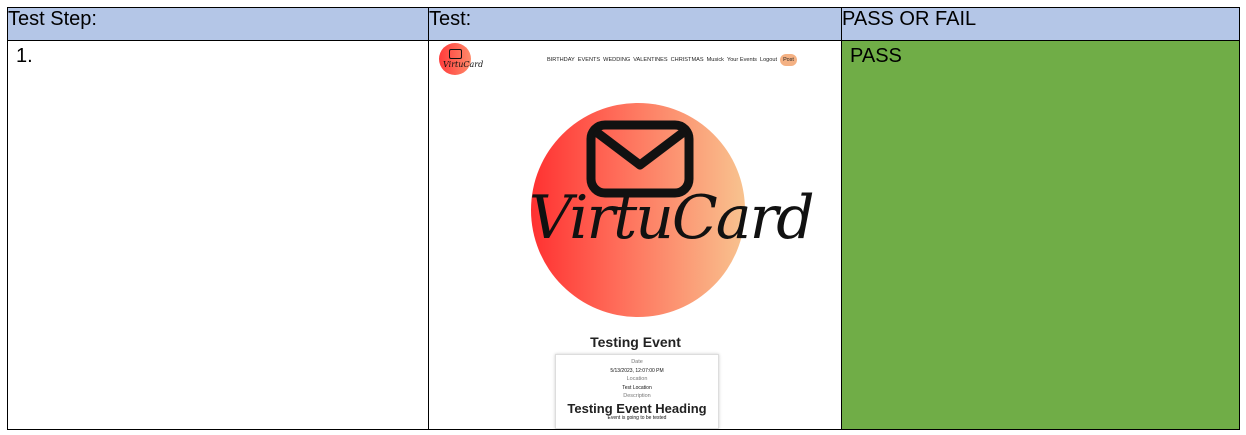 Image resolution: width=1246 pixels, height=435 pixels. Describe the element at coordinates (635, 342) in the screenshot. I see `event-title: Testing Event` at that location.